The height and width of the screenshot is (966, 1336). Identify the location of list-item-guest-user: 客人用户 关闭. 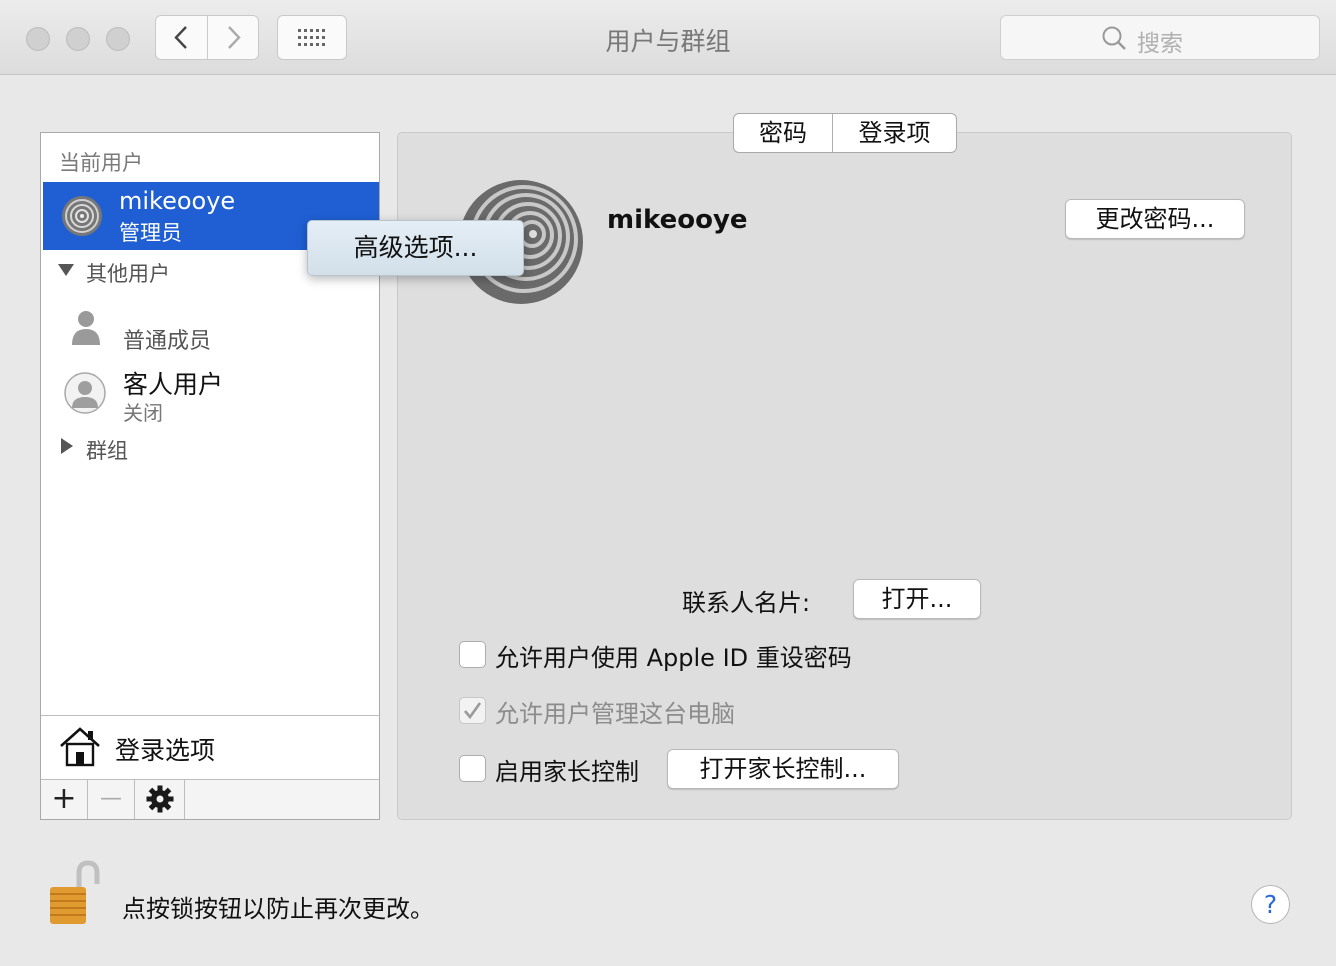
(210, 393).